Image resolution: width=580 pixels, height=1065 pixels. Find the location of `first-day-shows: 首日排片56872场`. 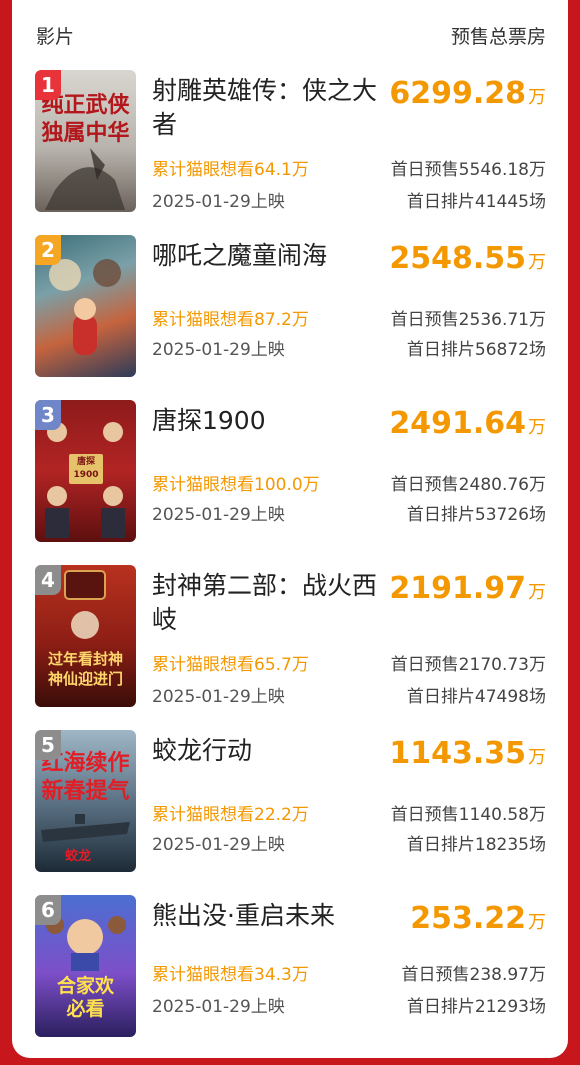

first-day-shows: 首日排片56872场 is located at coordinates (476, 350).